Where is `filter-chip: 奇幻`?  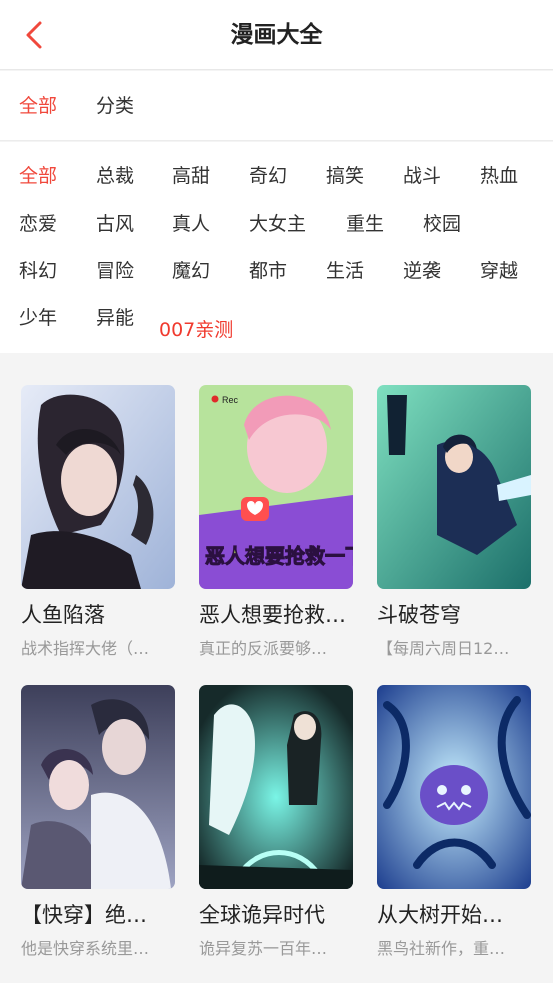 filter-chip: 奇幻 is located at coordinates (268, 176).